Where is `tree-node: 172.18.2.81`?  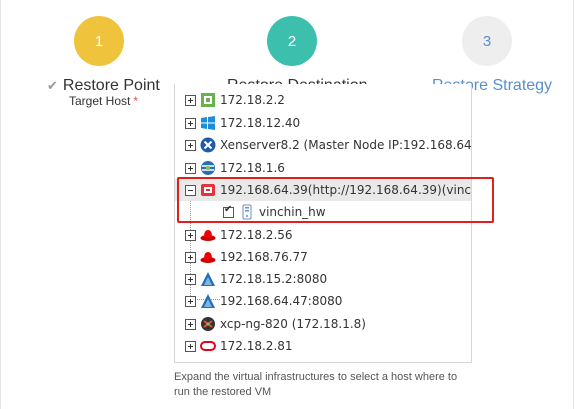 tree-node: 172.18.2.81 is located at coordinates (234, 346).